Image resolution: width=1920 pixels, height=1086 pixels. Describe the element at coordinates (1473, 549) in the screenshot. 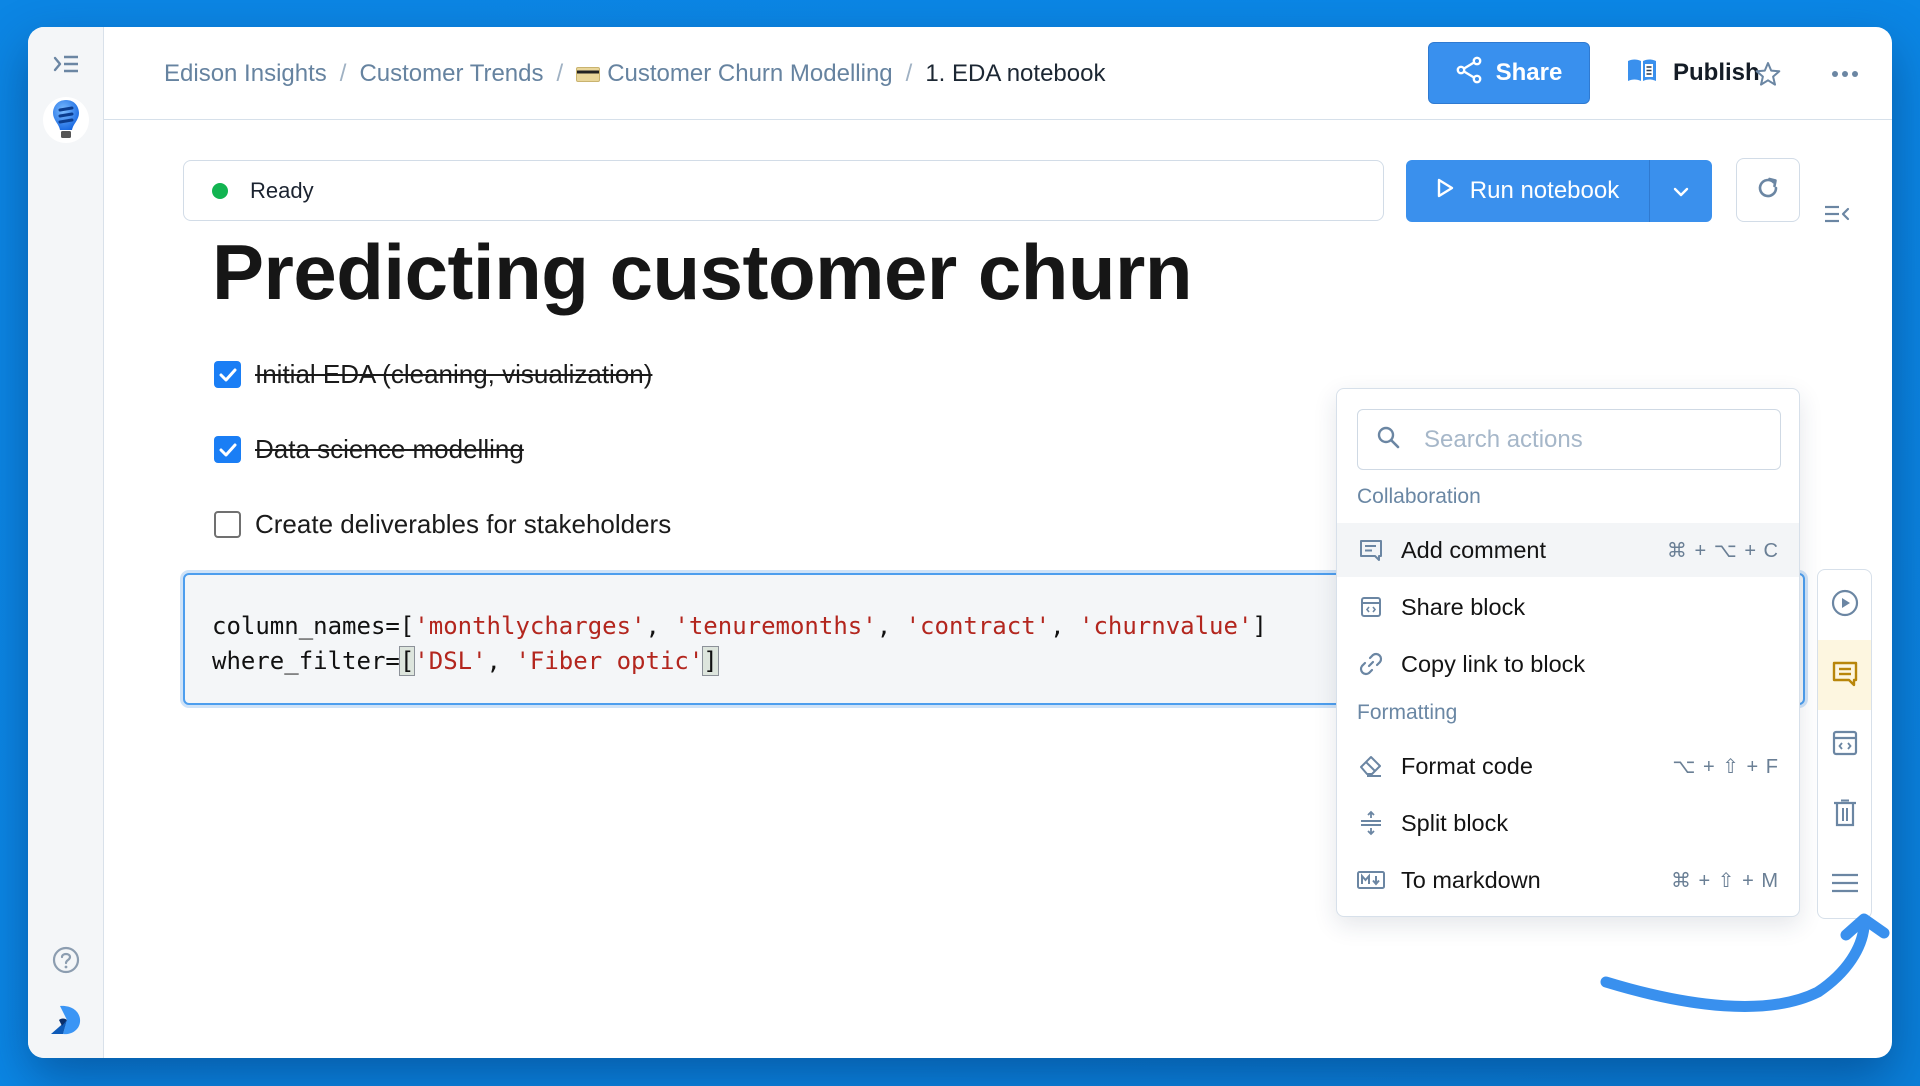

I see `menu-item-label: Add comment` at that location.